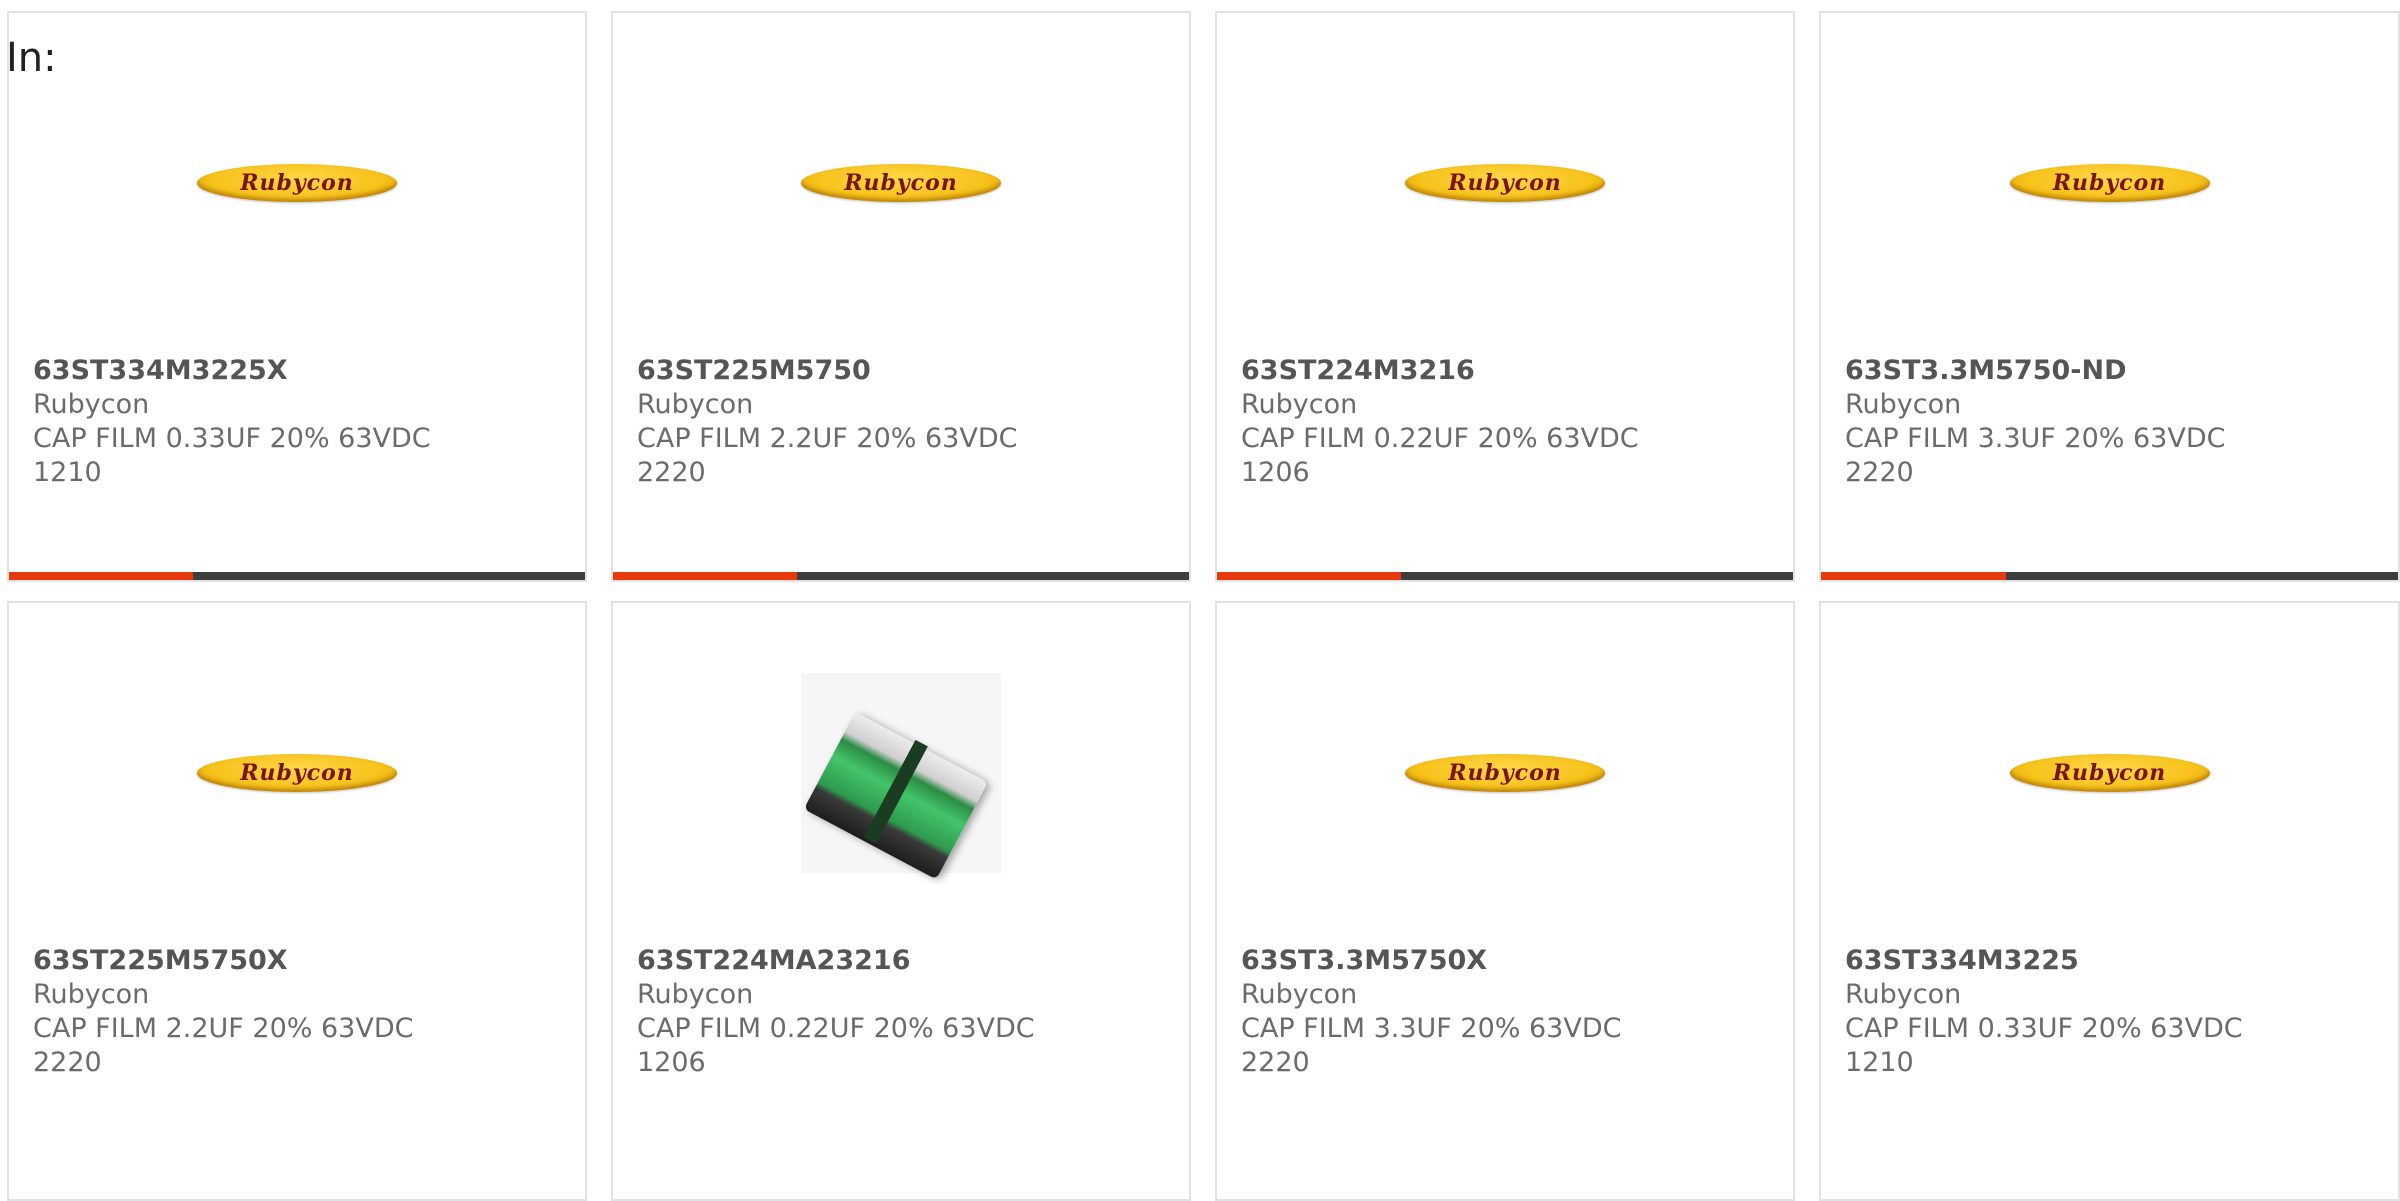  Describe the element at coordinates (1507, 961) in the screenshot. I see `part-number: 63ST3.3M5750X` at that location.